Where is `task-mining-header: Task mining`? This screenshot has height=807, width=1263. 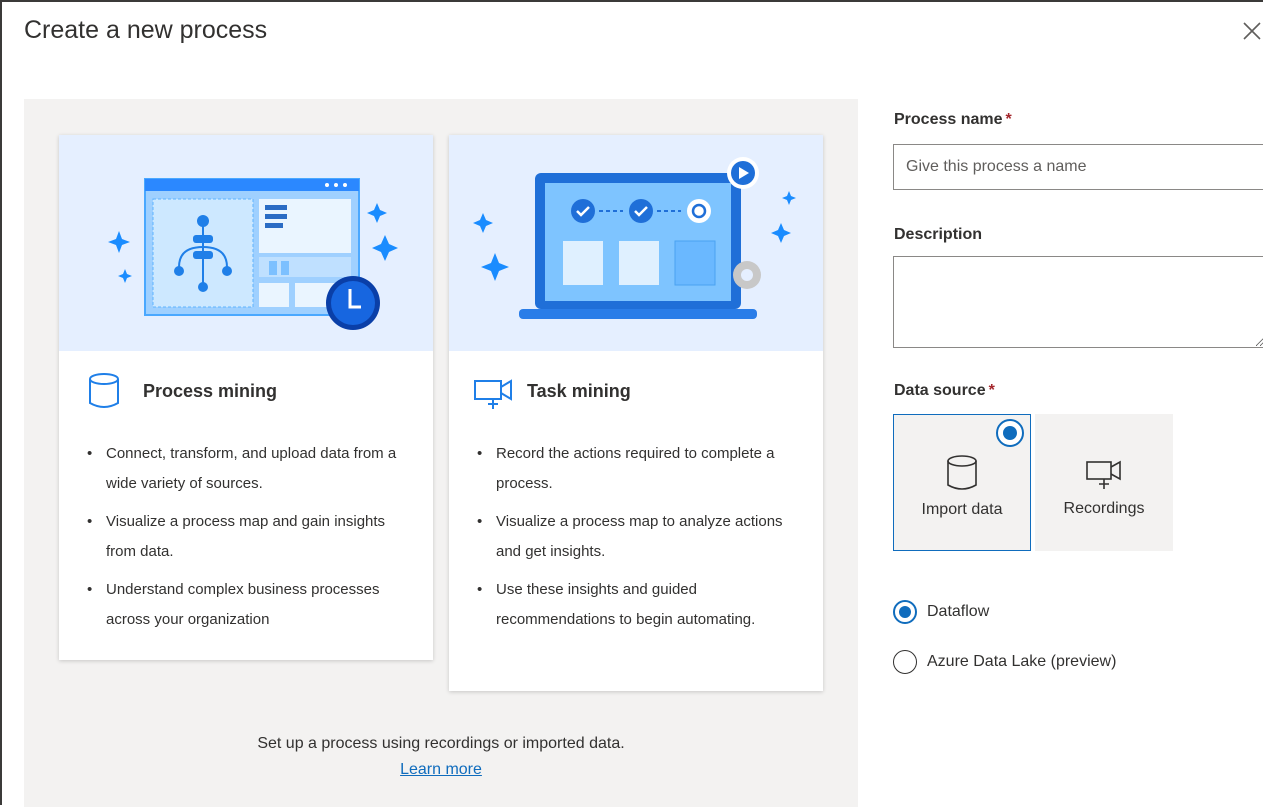
task-mining-header: Task mining is located at coordinates (551, 391).